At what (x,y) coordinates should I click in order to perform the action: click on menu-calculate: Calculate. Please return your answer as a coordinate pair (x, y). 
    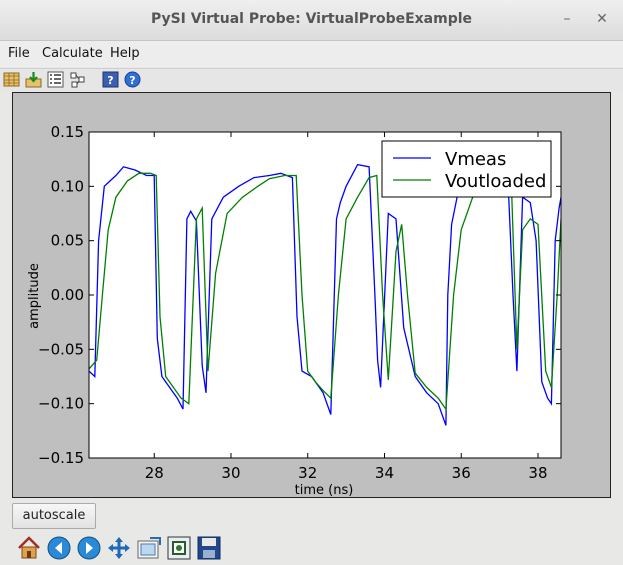
    Looking at the image, I should click on (72, 53).